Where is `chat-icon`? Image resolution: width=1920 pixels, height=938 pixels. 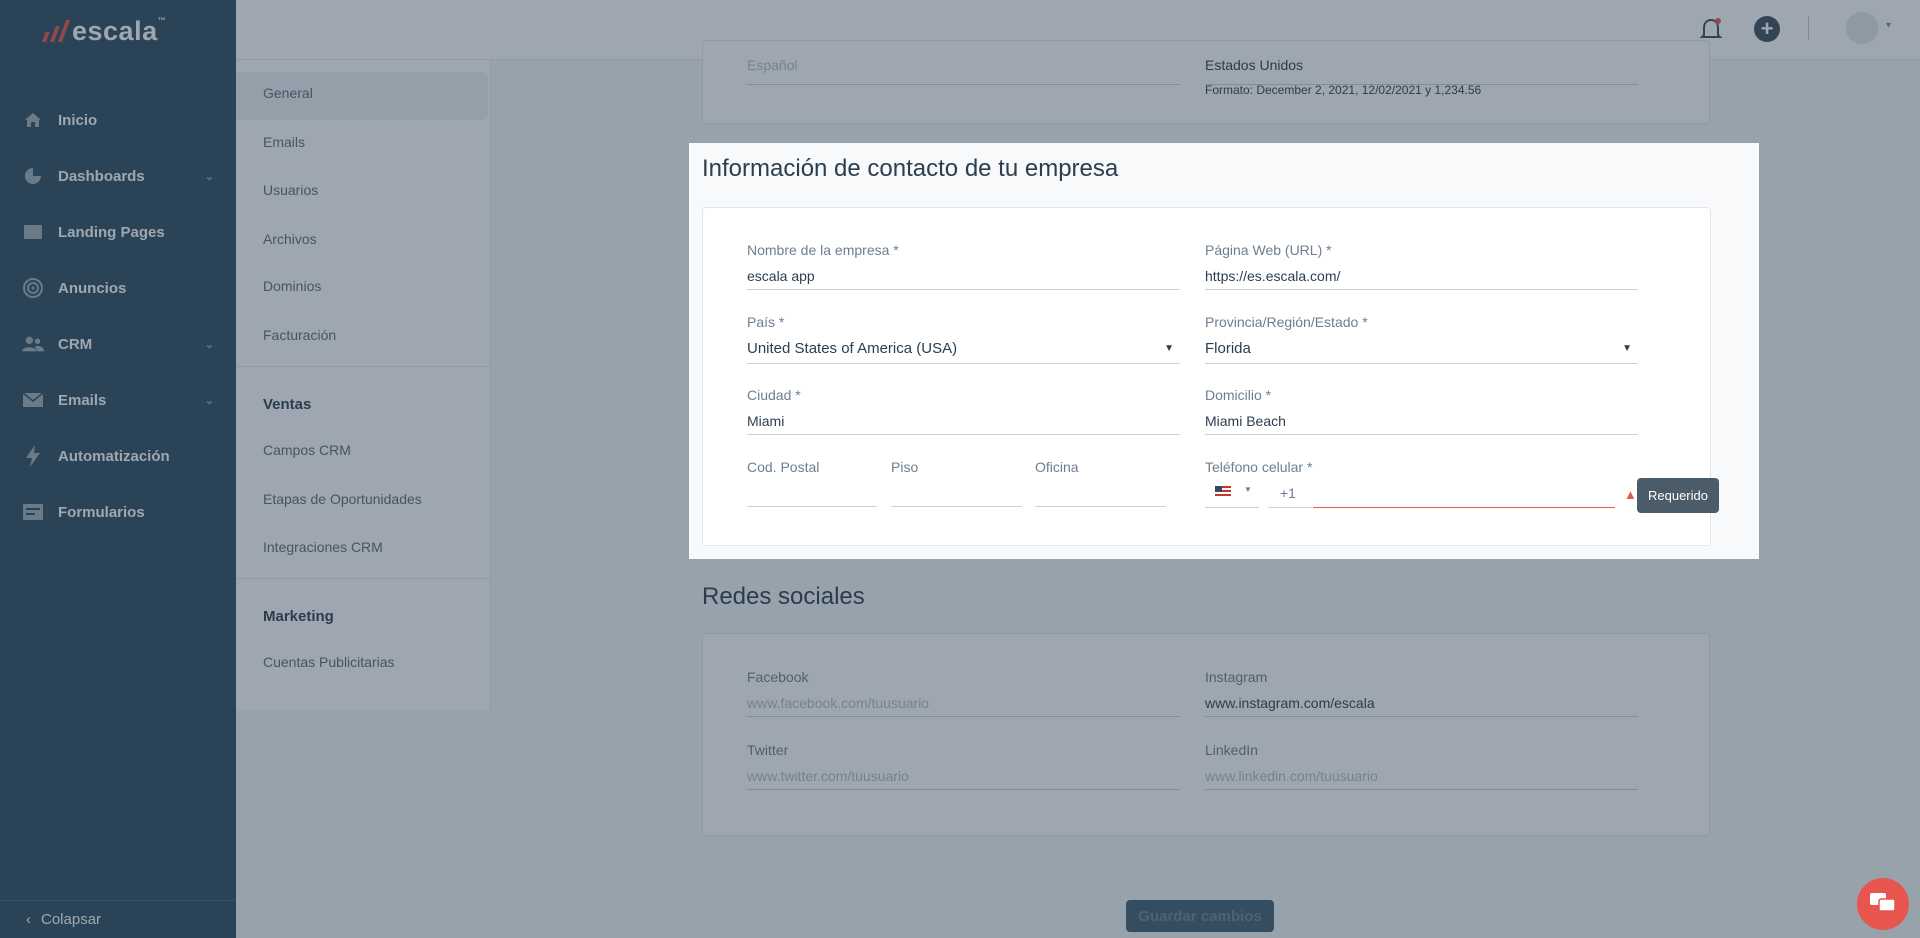 chat-icon is located at coordinates (1883, 902).